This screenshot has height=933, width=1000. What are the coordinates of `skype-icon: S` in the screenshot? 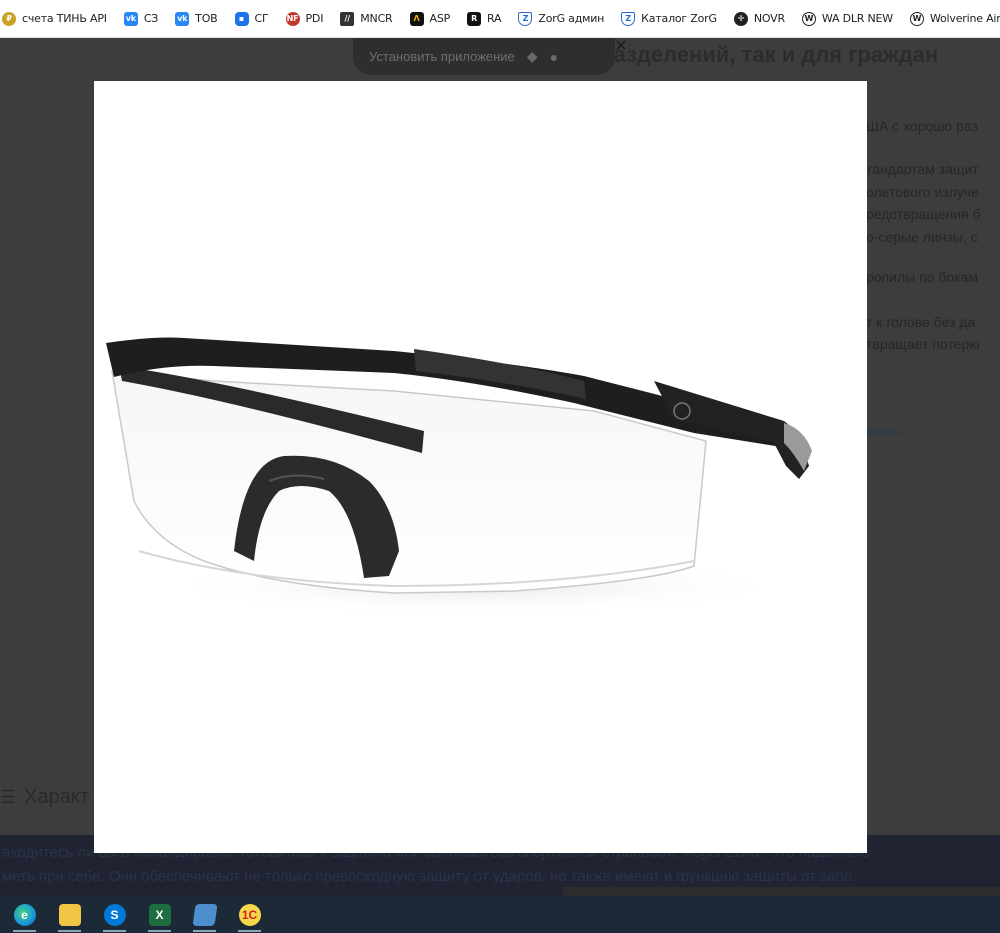 It's located at (114, 914).